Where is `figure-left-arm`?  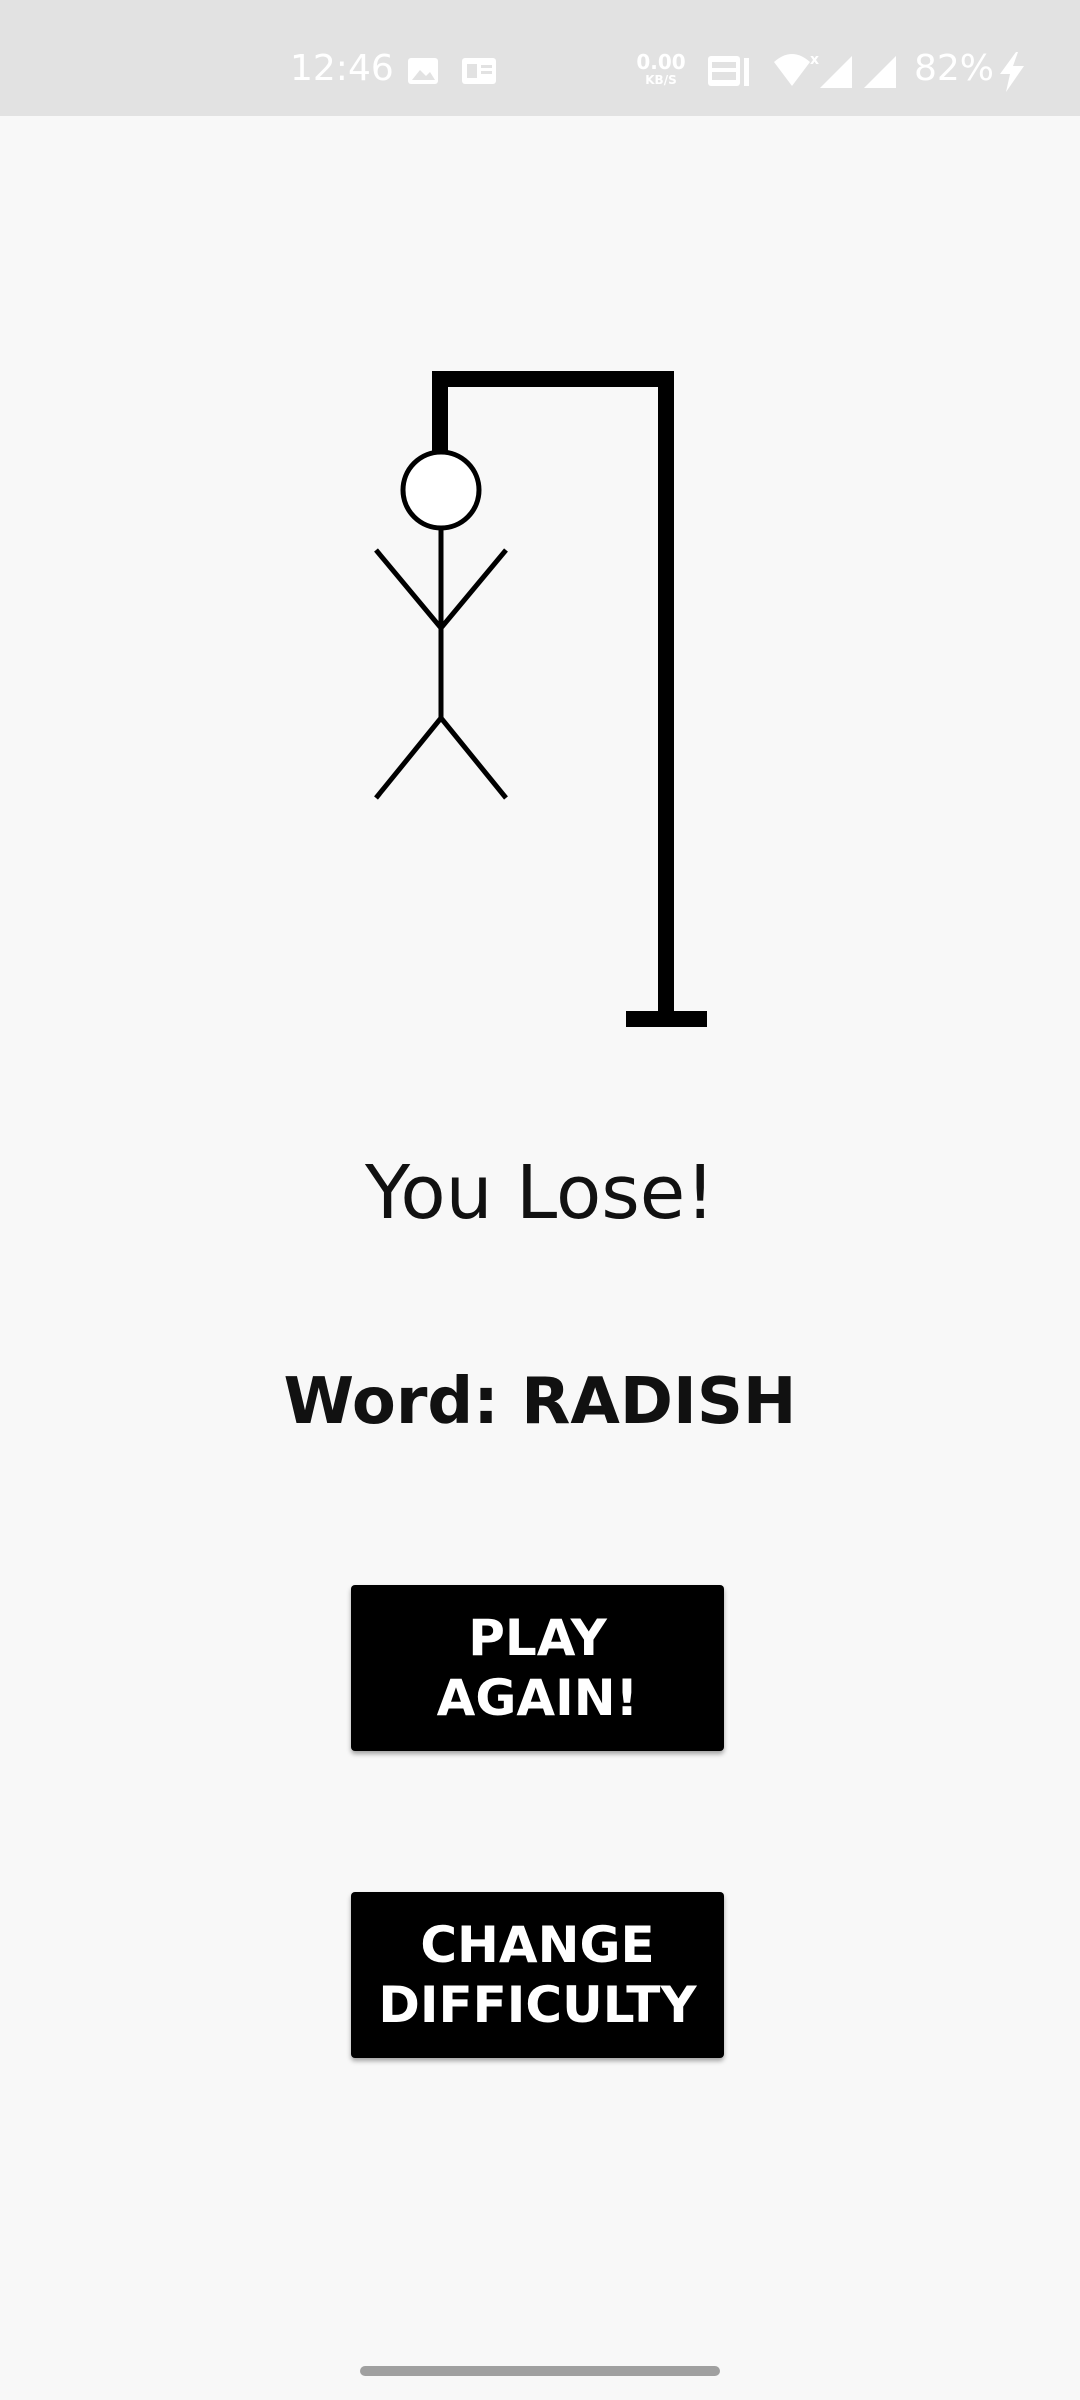 figure-left-arm is located at coordinates (408, 589).